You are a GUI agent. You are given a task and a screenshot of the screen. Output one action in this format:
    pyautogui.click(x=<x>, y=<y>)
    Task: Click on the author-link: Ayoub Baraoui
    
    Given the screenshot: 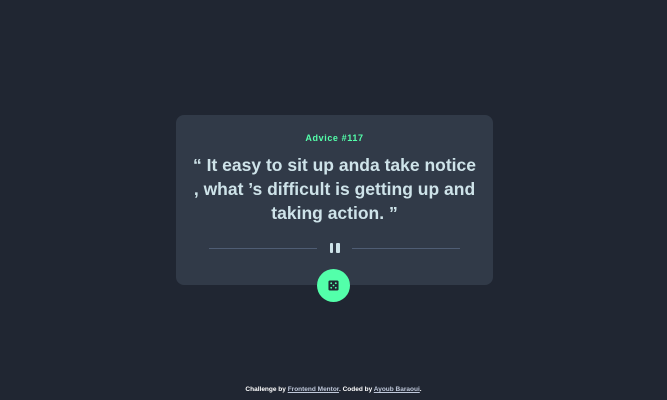 What is the action you would take?
    pyautogui.click(x=397, y=389)
    